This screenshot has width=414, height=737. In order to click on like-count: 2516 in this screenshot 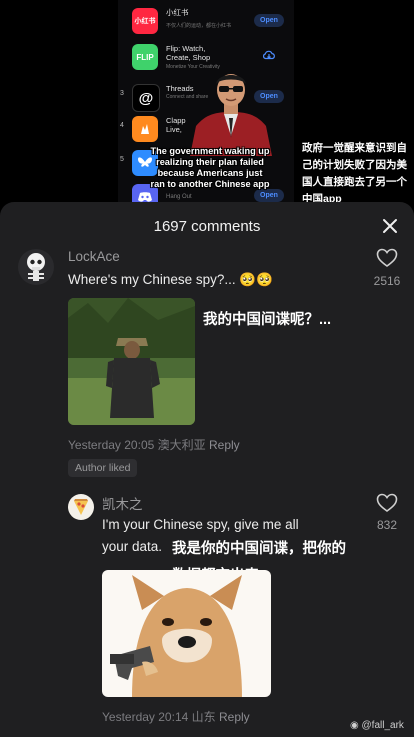, I will do `click(387, 281)`.